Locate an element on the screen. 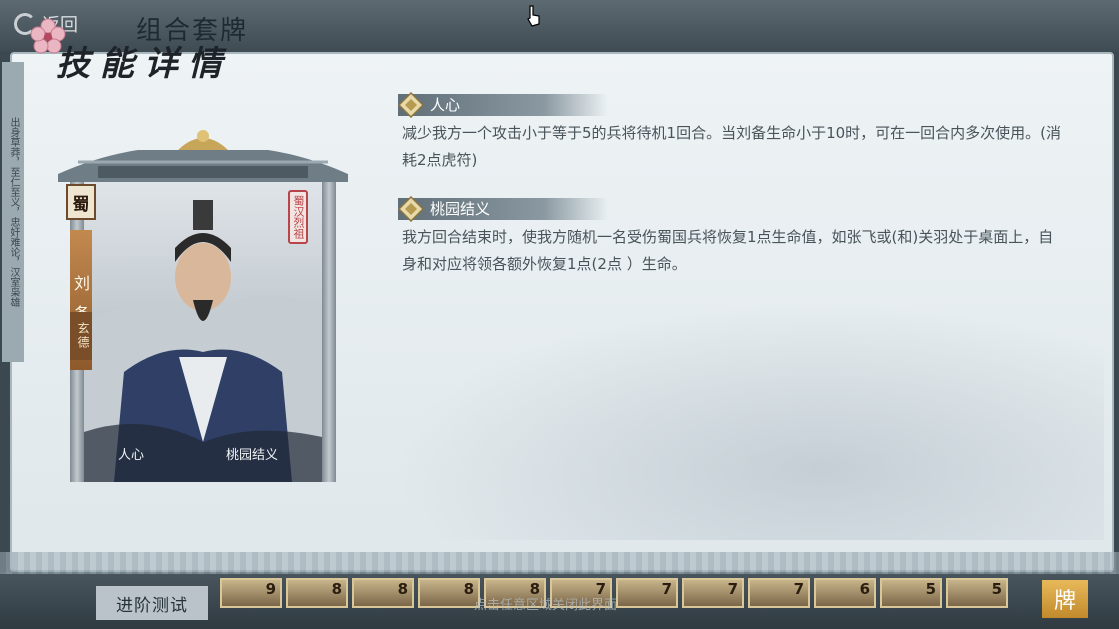 Image resolution: width=1119 pixels, height=629 pixels. mini-card: 6 is located at coordinates (845, 593).